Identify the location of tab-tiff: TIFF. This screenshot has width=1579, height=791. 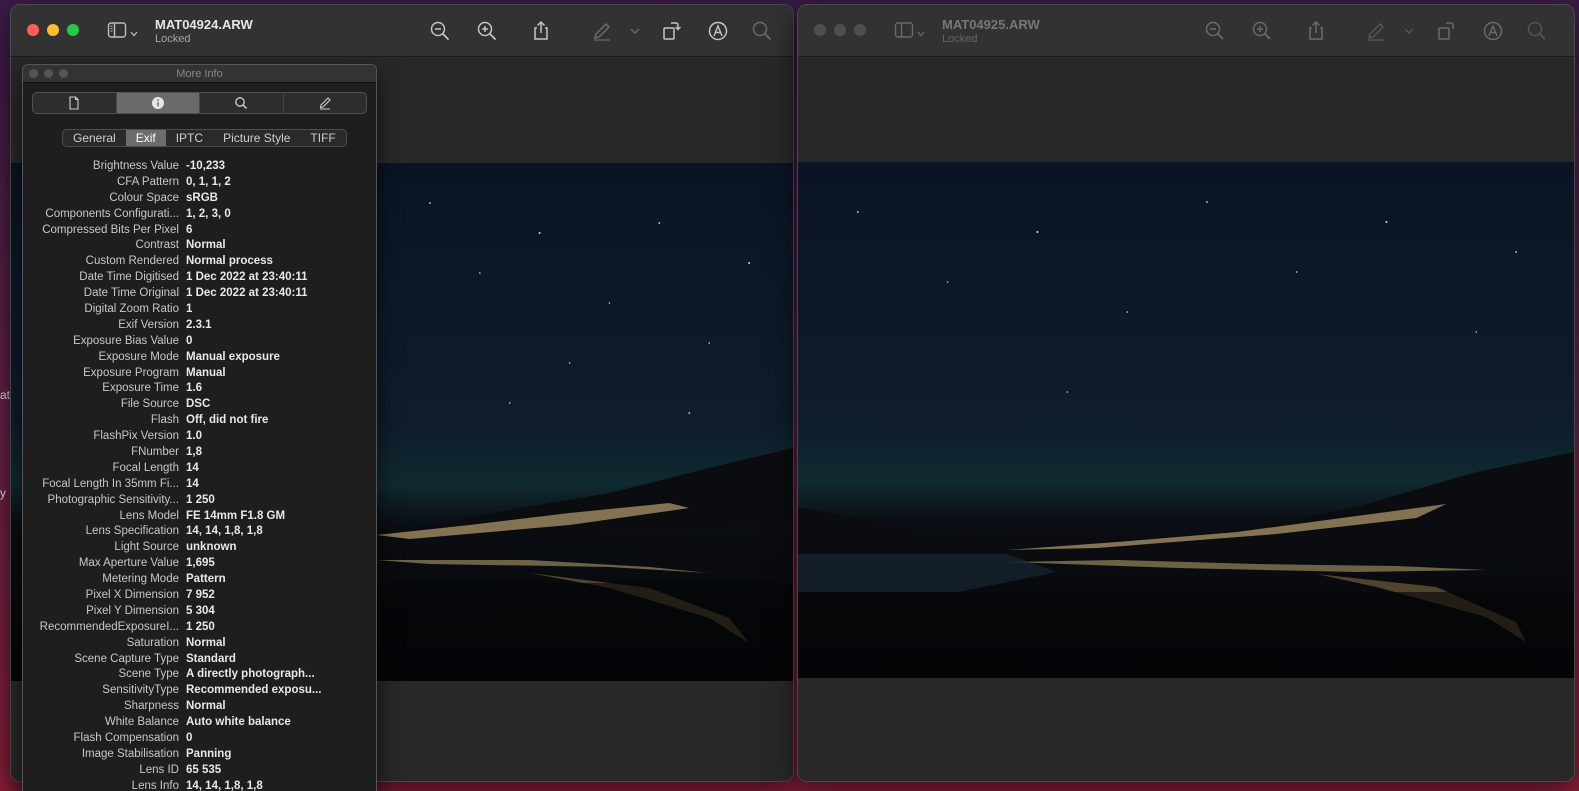
(322, 138).